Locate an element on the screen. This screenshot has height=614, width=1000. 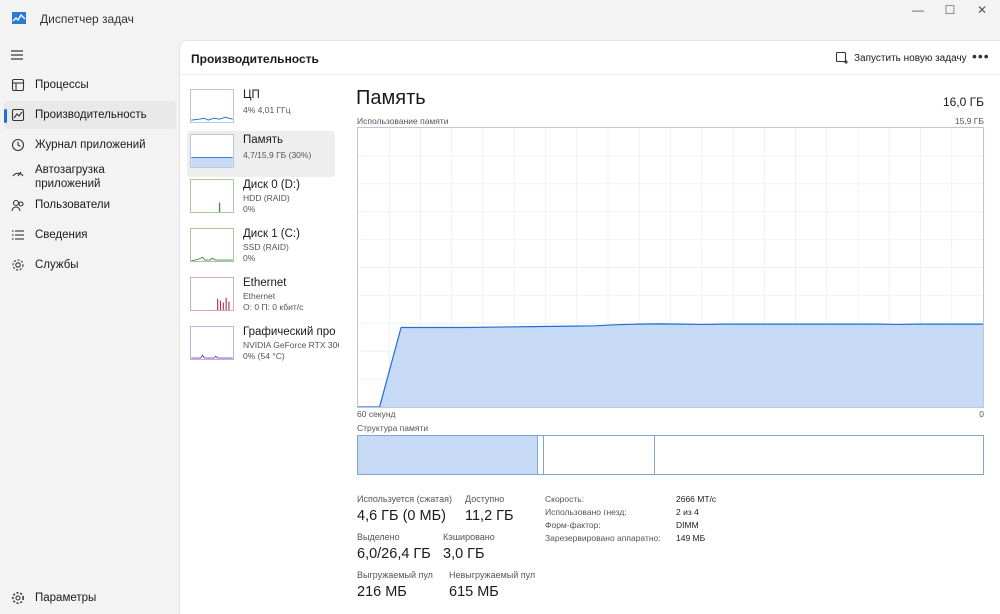
form-factor-label: Форм-фактор: is located at coordinates (573, 525).